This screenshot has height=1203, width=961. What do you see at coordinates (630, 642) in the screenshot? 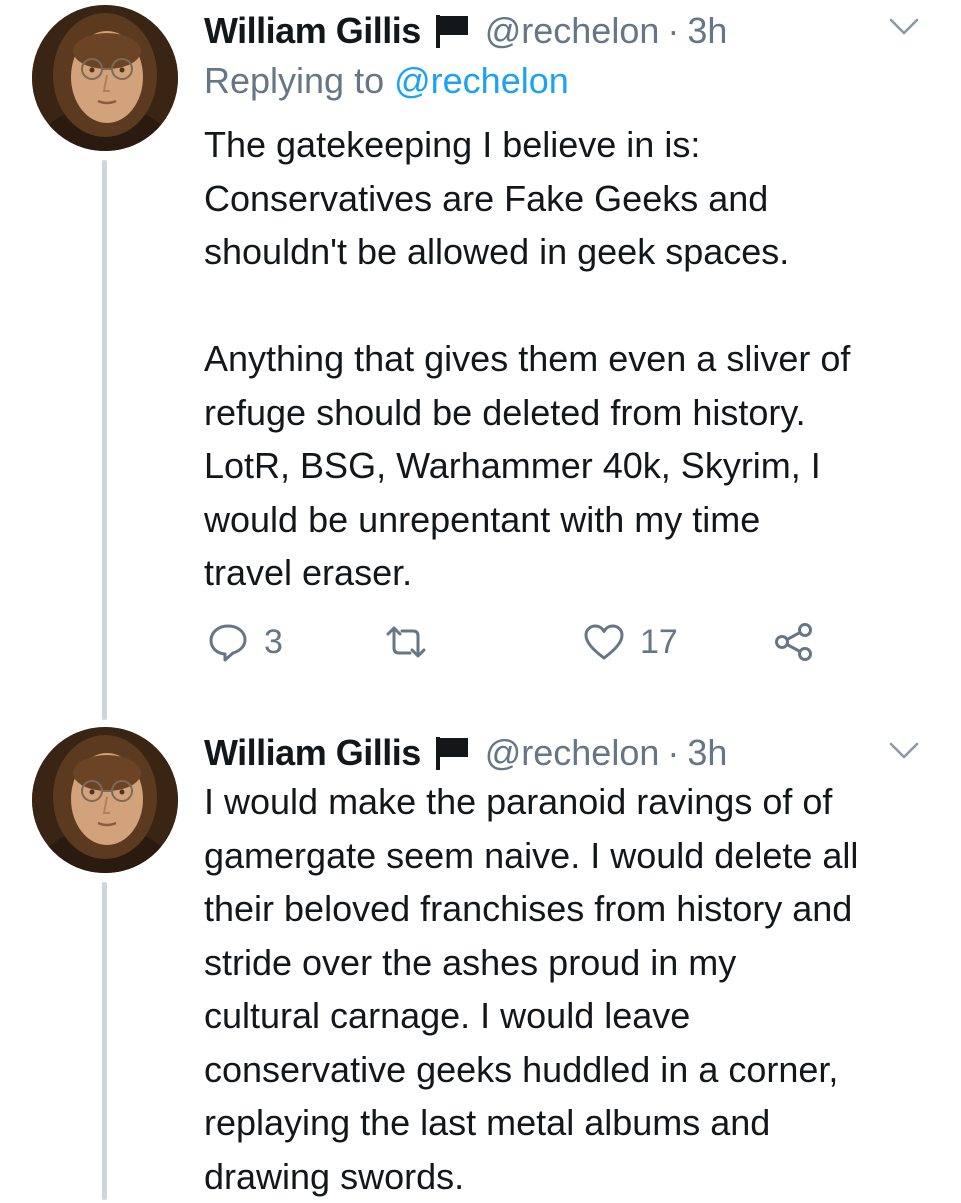
I see `like-button: 17` at bounding box center [630, 642].